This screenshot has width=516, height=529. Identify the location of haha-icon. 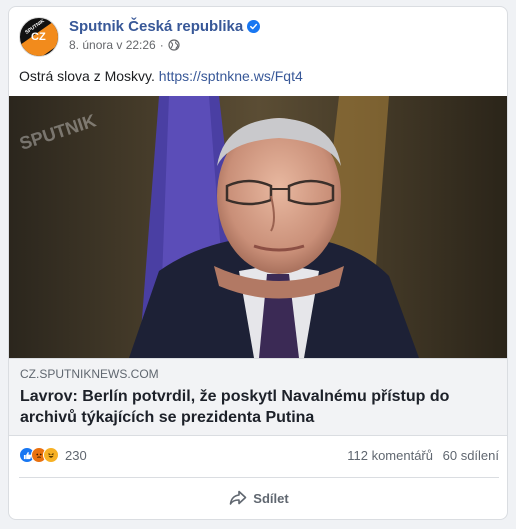
(51, 455).